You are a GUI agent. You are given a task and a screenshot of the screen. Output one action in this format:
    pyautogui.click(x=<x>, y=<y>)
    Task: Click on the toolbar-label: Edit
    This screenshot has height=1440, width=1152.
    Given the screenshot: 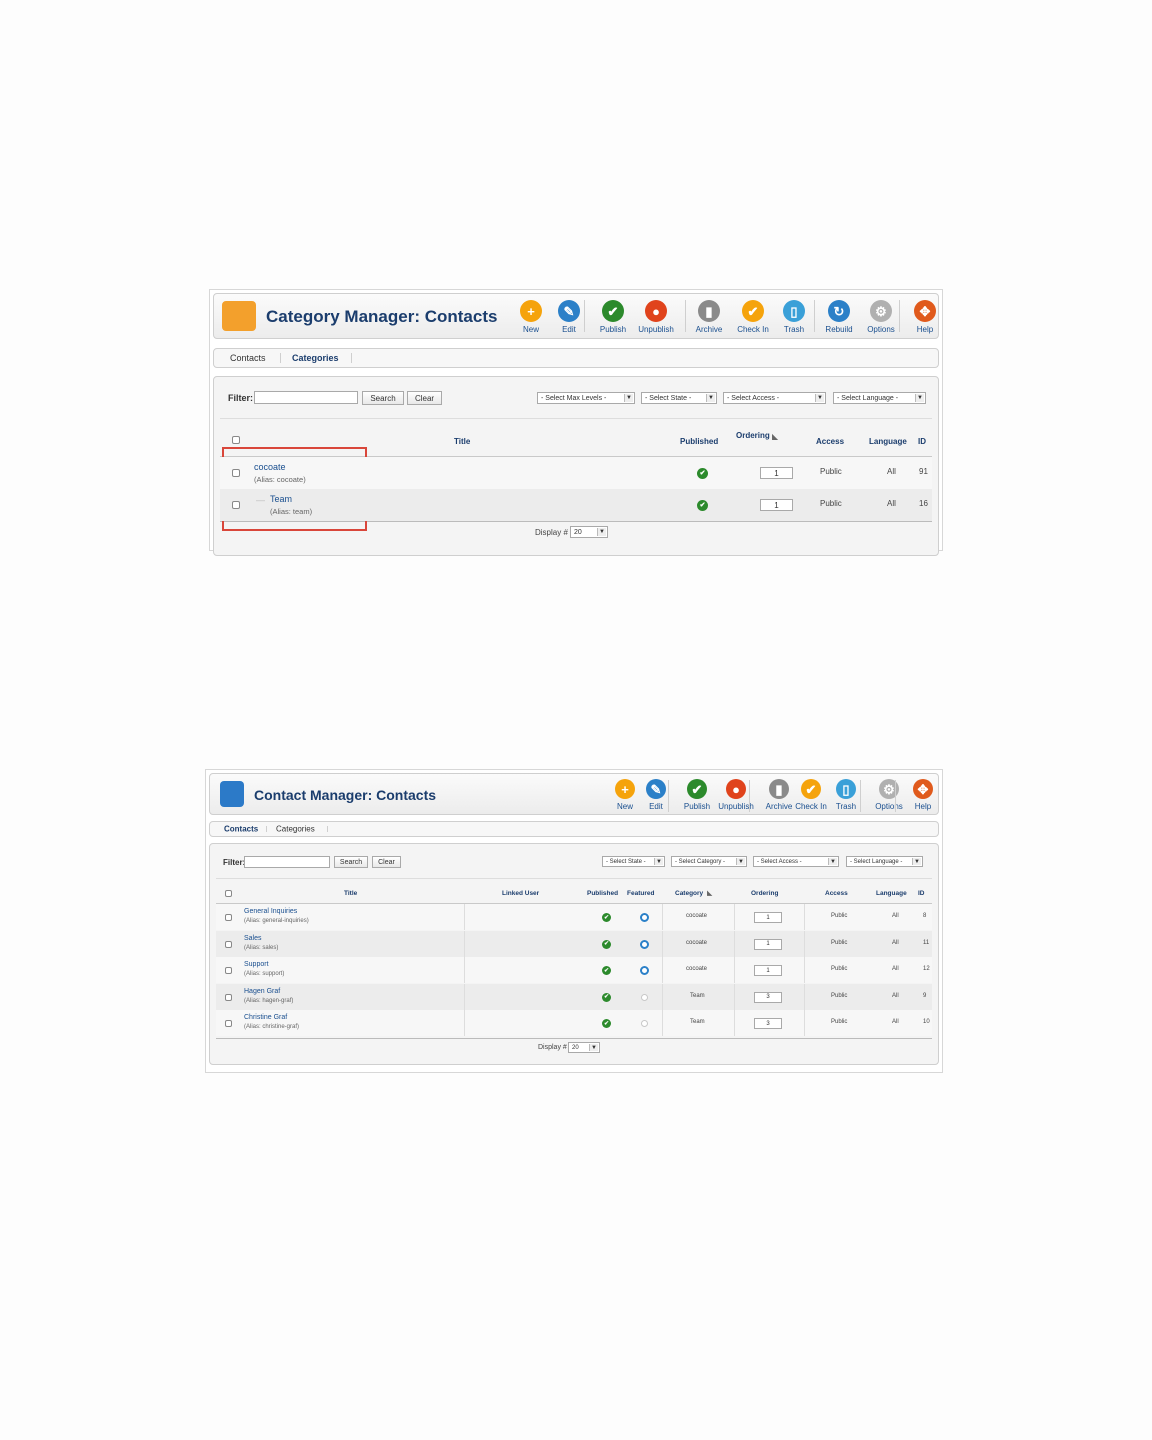 What is the action you would take?
    pyautogui.click(x=569, y=329)
    